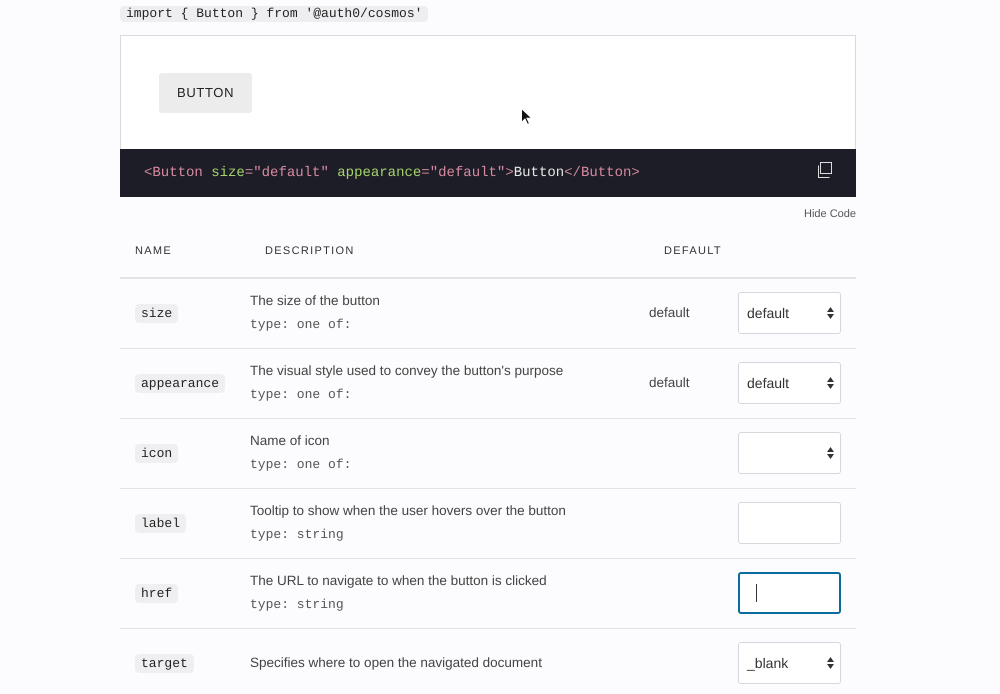  Describe the element at coordinates (156, 313) in the screenshot. I see `prop-name: size` at that location.